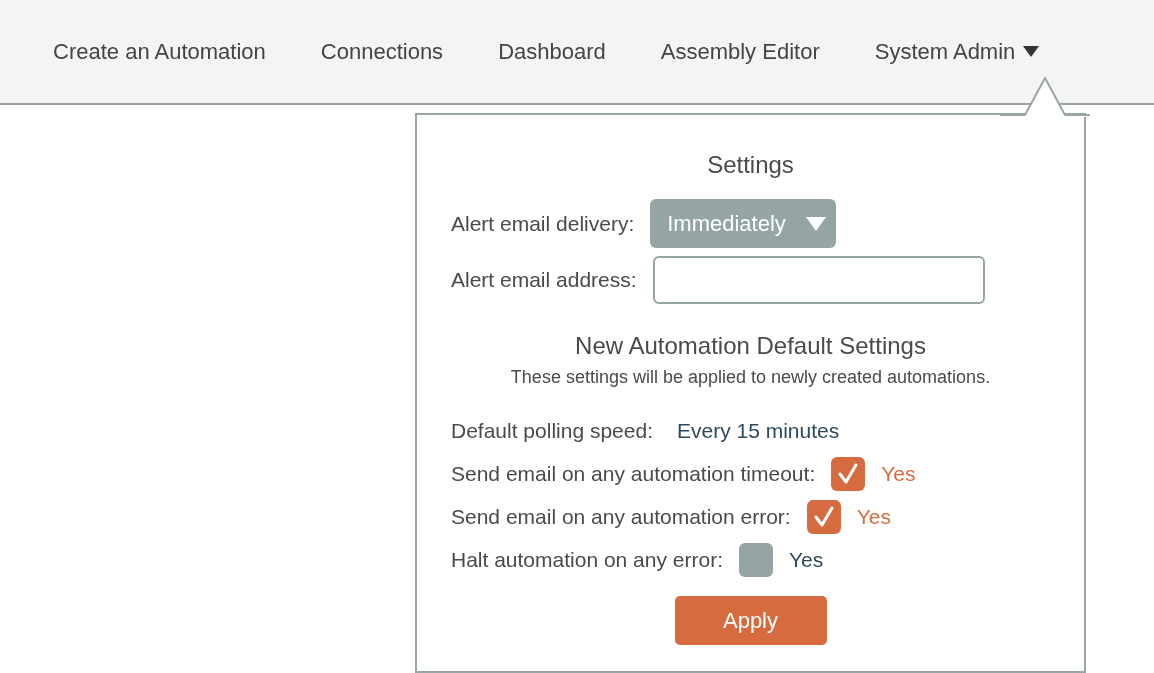  I want to click on option-label: Send email on any automation timeout:, so click(633, 474).